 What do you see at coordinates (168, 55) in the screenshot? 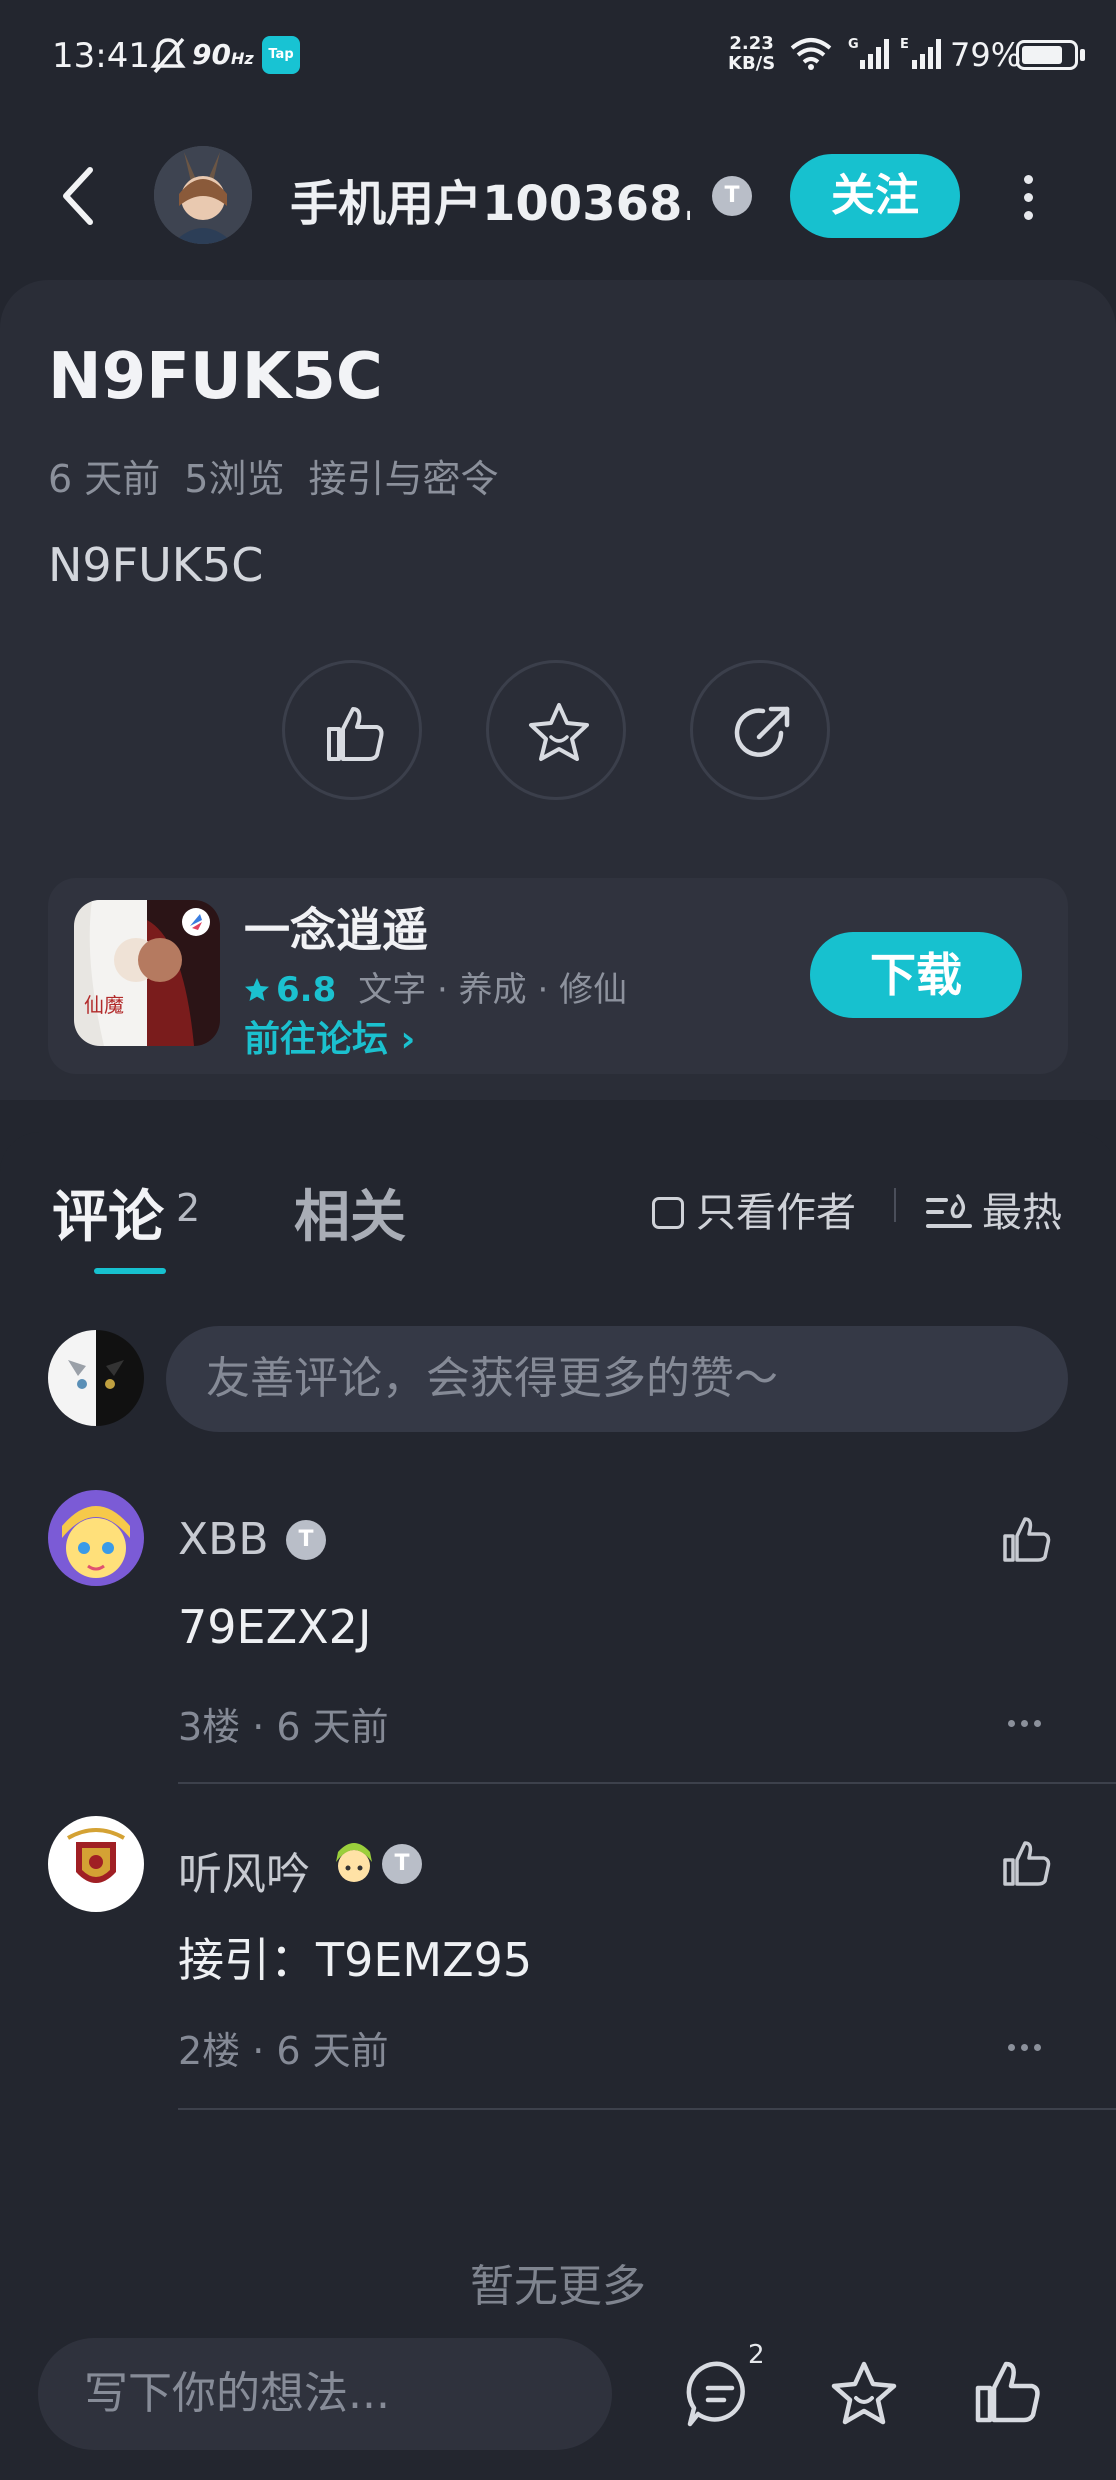
I see `mute-bell-icon` at bounding box center [168, 55].